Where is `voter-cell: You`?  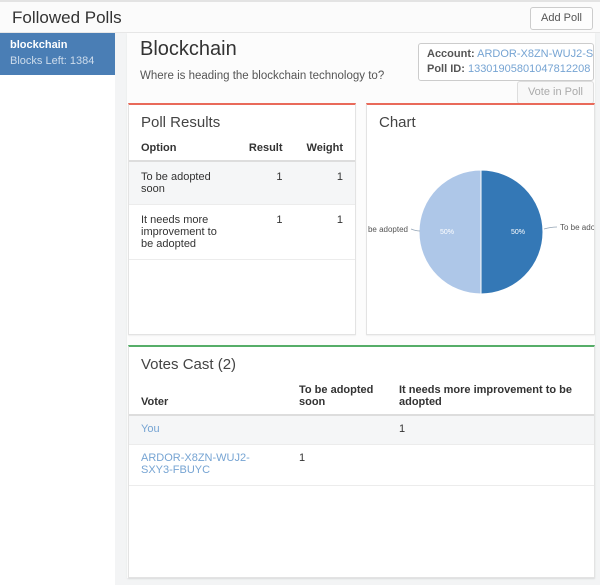
voter-cell: You is located at coordinates (208, 430).